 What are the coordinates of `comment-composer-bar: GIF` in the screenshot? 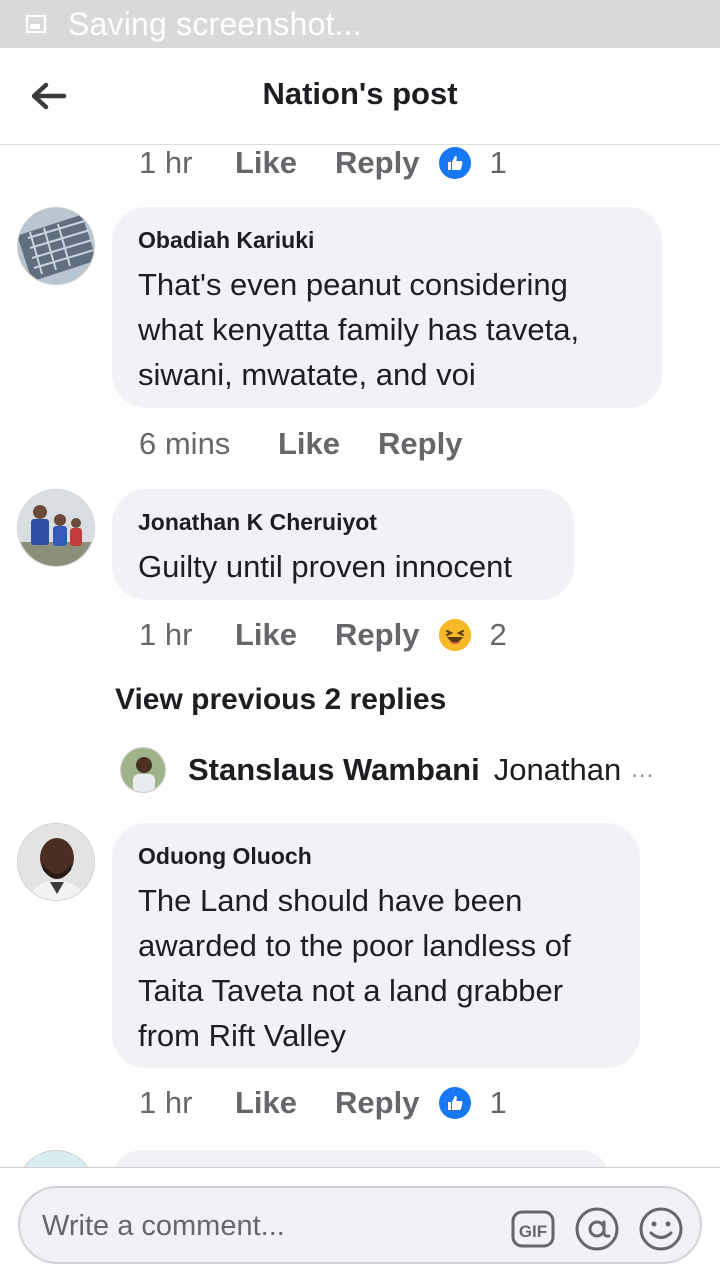 It's located at (360, 1224).